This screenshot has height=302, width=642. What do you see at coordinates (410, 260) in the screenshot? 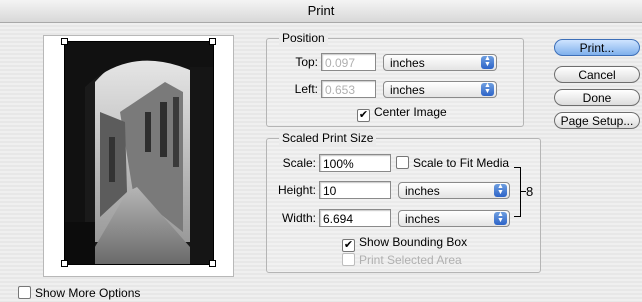
I see `print-selected-area-label: Print Selected Area` at bounding box center [410, 260].